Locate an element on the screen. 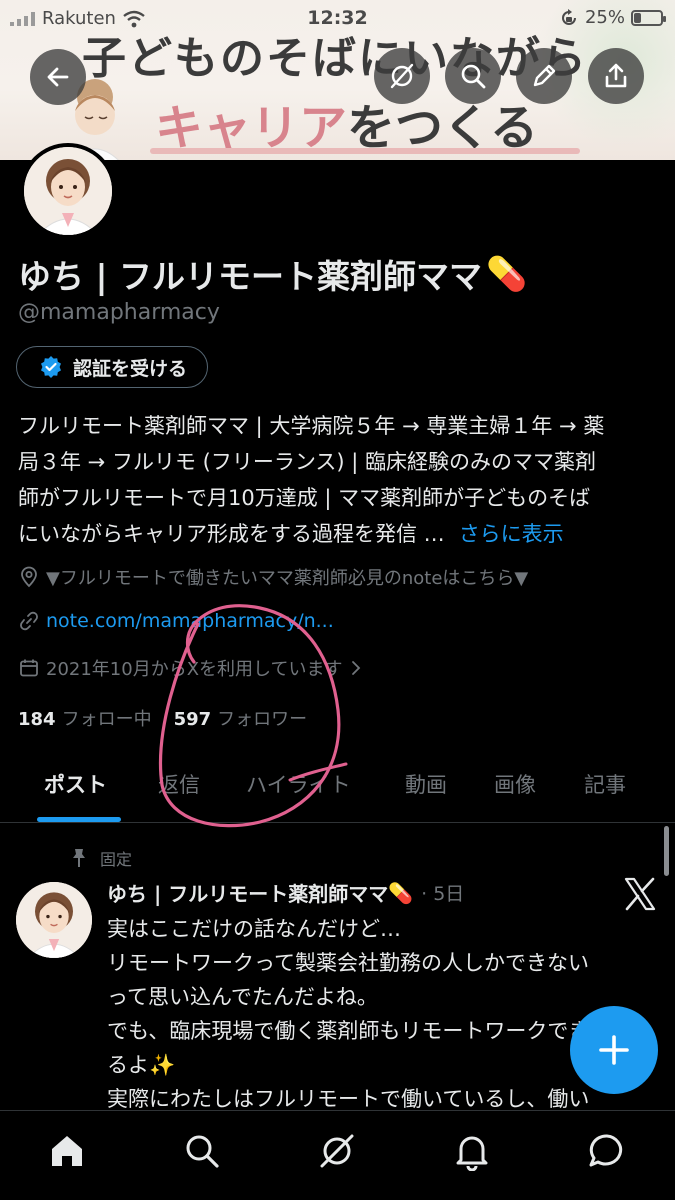 This screenshot has height=1200, width=675. bio-line-last: にいながらキャリア形成をする過程を発信 … さらに表示 is located at coordinates (340, 534).